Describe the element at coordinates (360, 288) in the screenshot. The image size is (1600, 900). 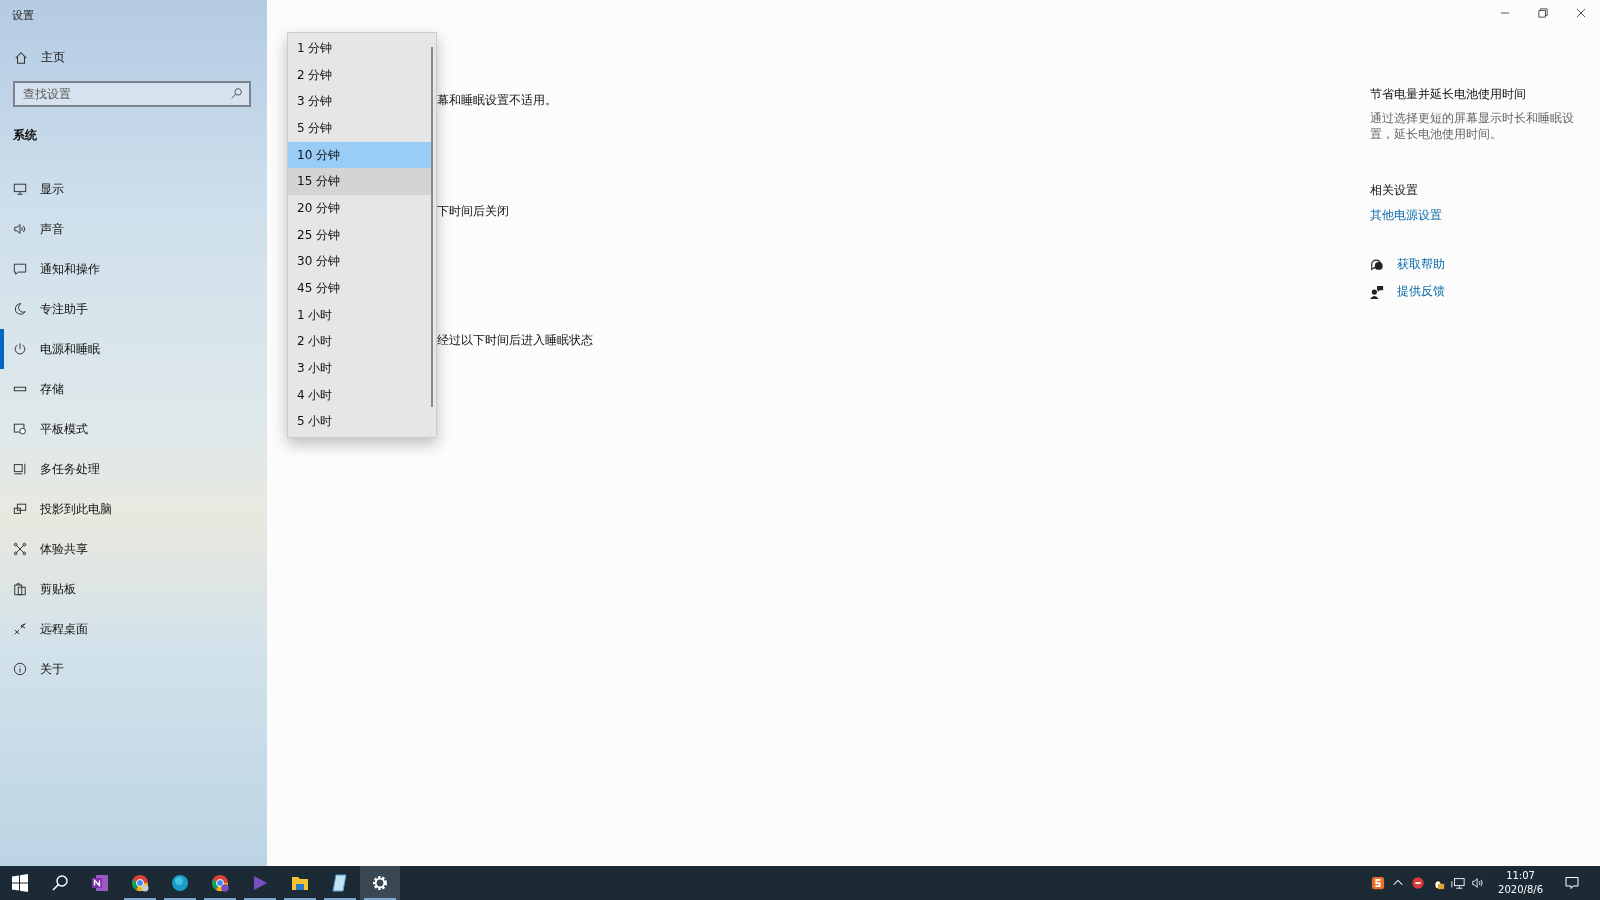
I see `dropdown-option: 45 分钟` at that location.